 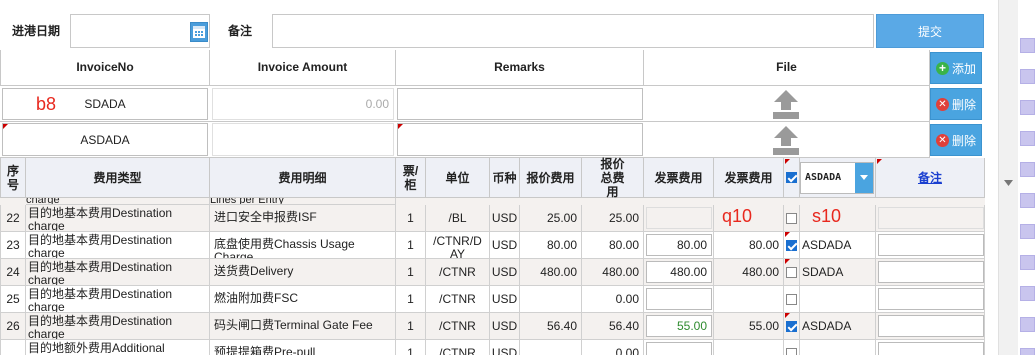 What do you see at coordinates (1008, 177) in the screenshot?
I see `vertical-scrollbar` at bounding box center [1008, 177].